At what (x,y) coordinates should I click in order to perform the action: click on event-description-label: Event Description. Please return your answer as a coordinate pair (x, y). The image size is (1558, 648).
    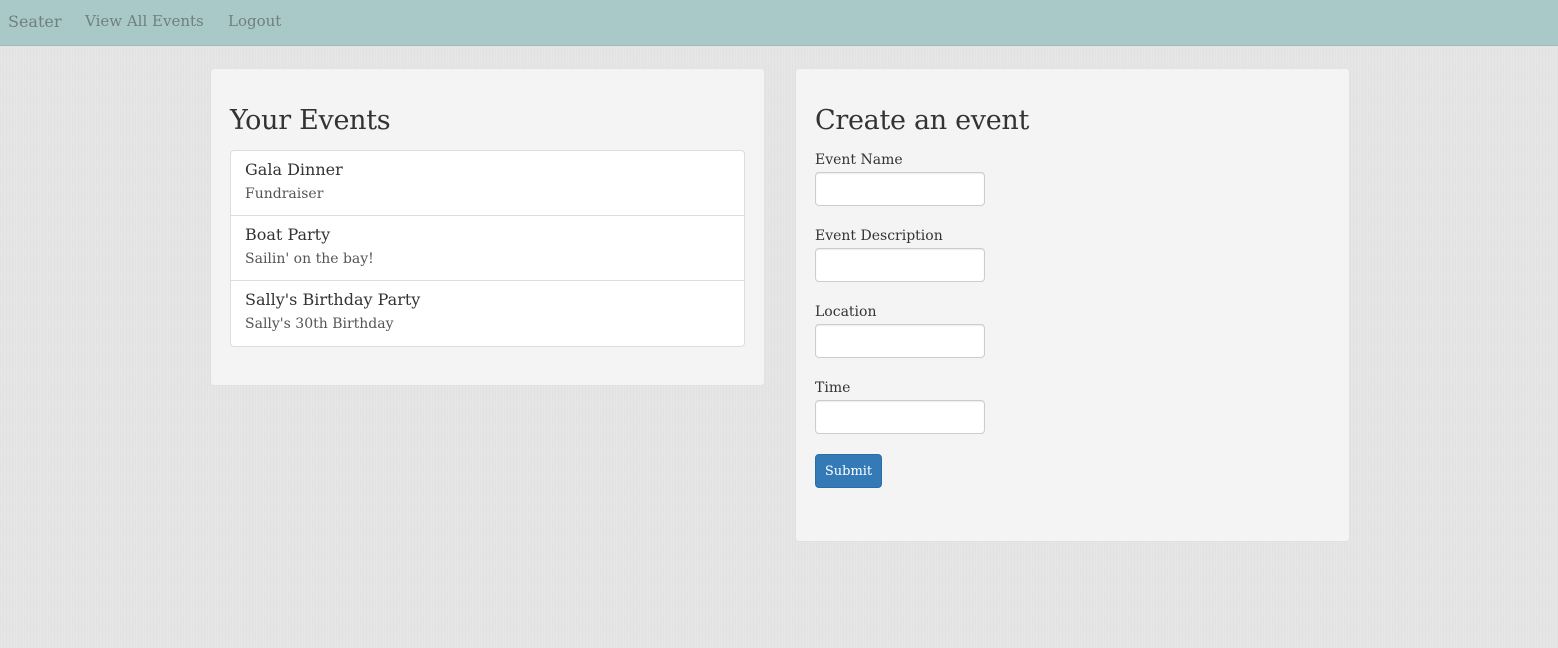
    Looking at the image, I should click on (879, 236).